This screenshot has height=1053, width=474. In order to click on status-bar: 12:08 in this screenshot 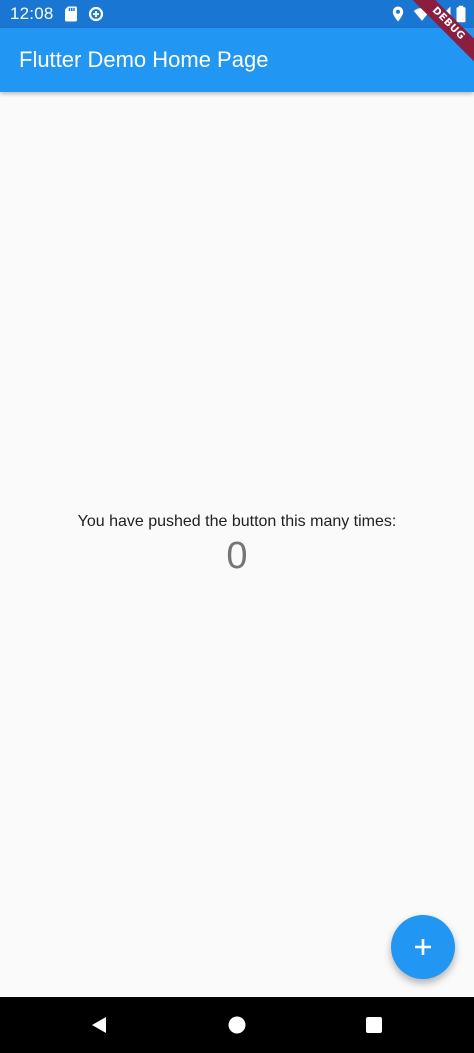, I will do `click(237, 14)`.